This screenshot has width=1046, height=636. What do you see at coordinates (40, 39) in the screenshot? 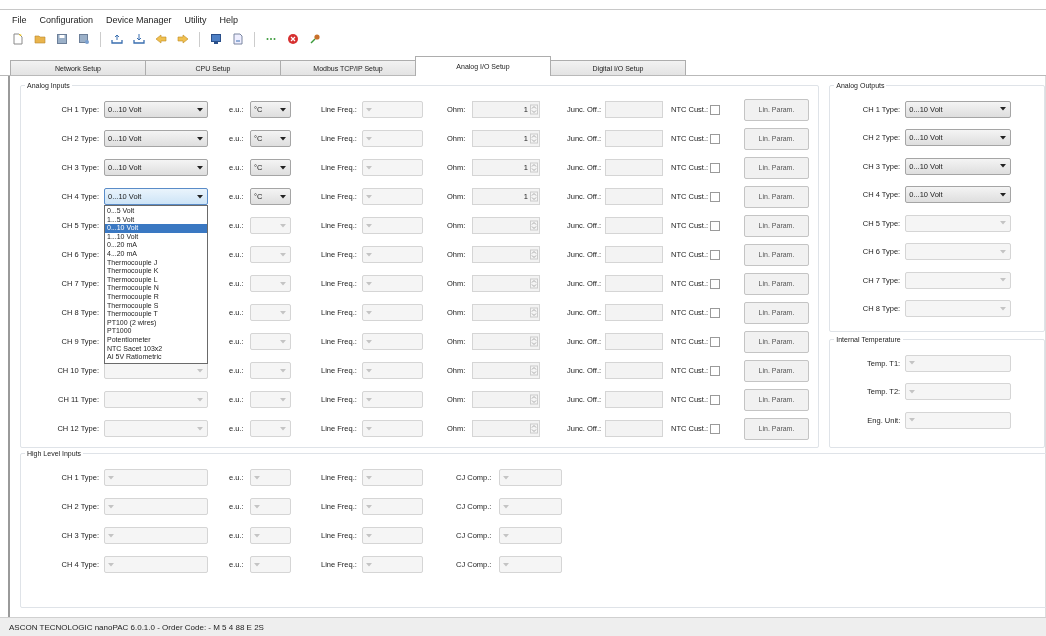
I see `open-folder-icon` at bounding box center [40, 39].